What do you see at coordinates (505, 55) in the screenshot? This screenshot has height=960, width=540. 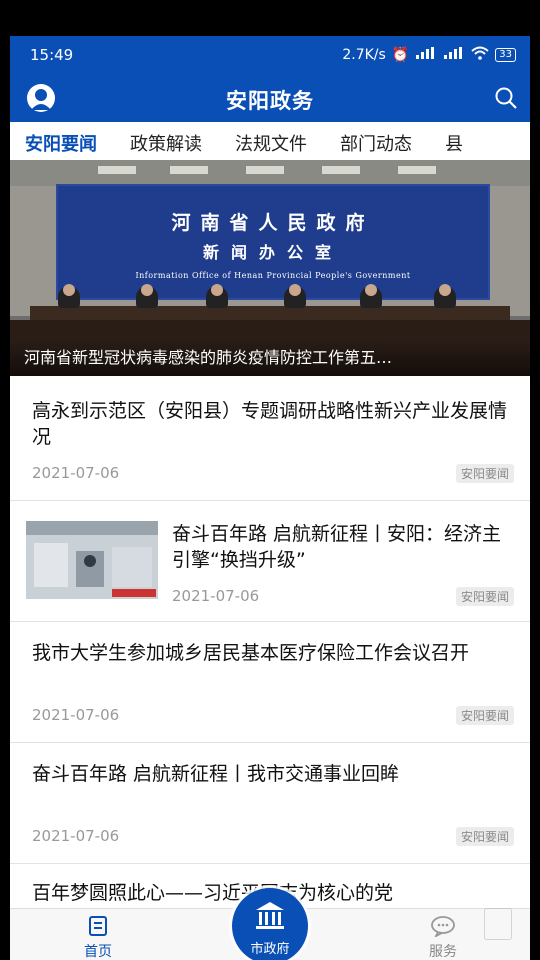 I see `battery-icon: 33` at bounding box center [505, 55].